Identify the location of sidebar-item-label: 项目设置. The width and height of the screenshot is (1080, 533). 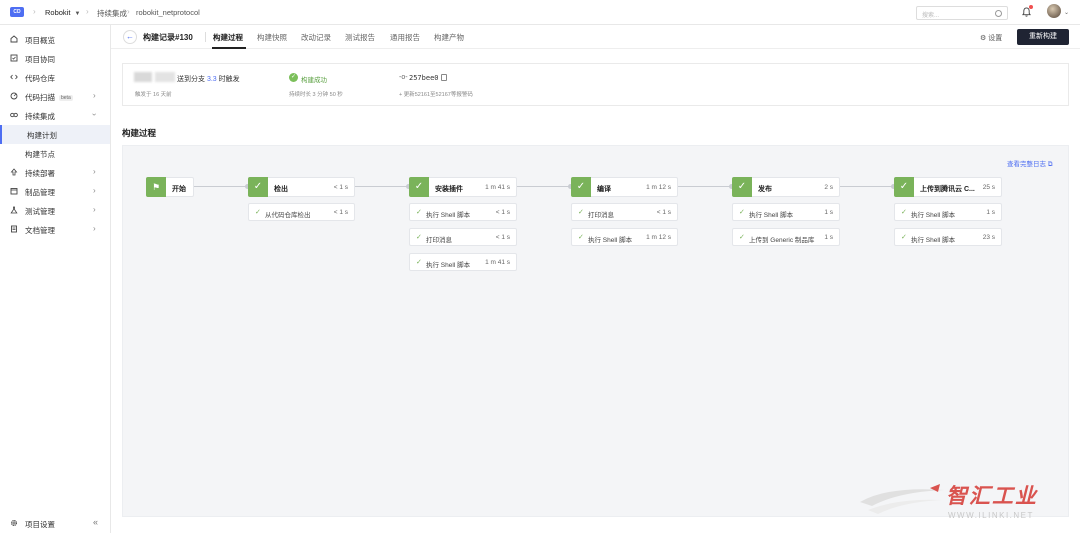
(40, 524).